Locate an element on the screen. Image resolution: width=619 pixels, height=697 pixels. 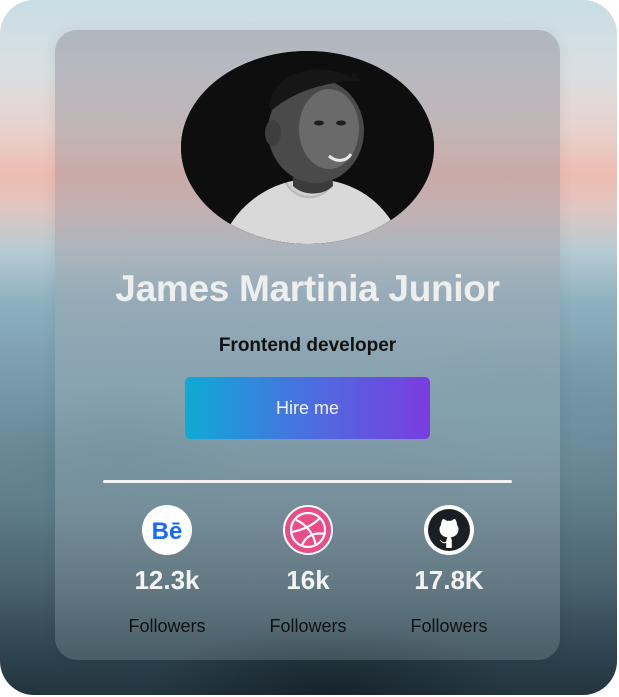
svg-text: Bē is located at coordinates (167, 531).